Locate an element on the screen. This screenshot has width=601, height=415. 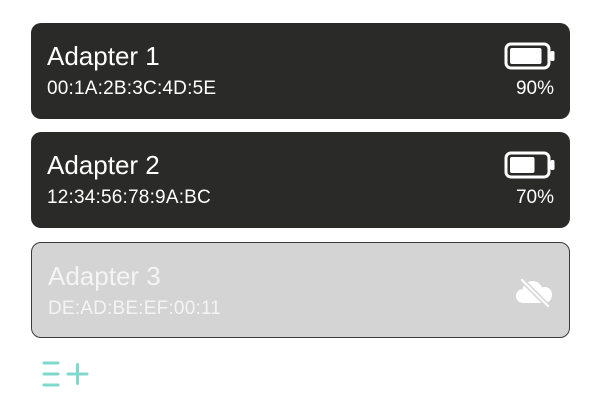
adapter-name: Adapter 1 is located at coordinates (103, 56).